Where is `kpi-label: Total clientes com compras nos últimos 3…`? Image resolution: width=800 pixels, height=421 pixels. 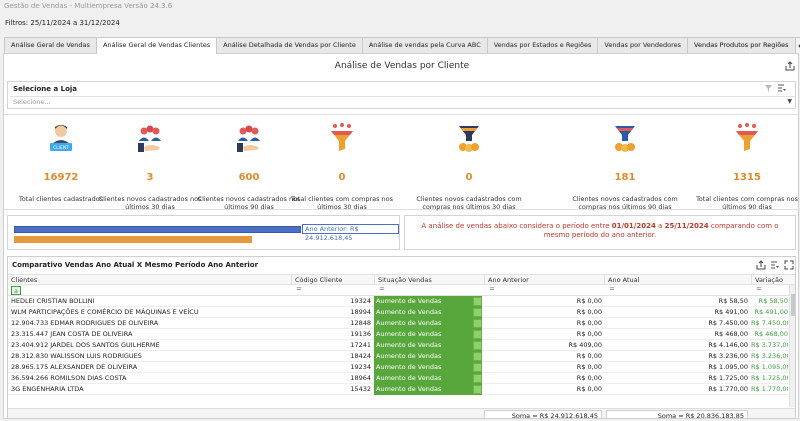
kpi-label: Total clientes com compras nos últimos 3… is located at coordinates (342, 203).